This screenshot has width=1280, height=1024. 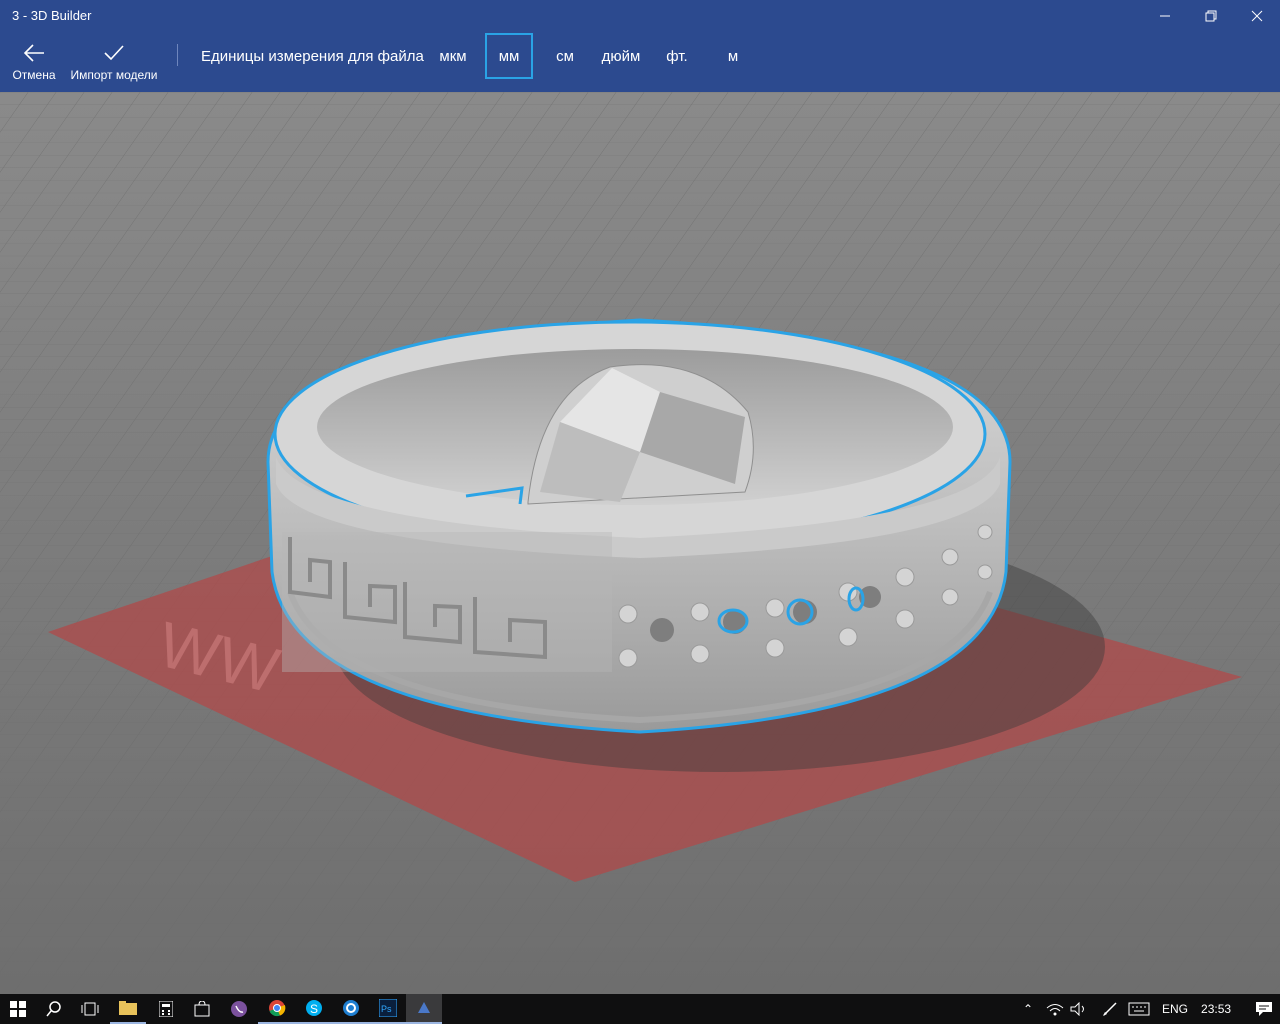 What do you see at coordinates (1055, 1009) in the screenshot?
I see `wifi-icon` at bounding box center [1055, 1009].